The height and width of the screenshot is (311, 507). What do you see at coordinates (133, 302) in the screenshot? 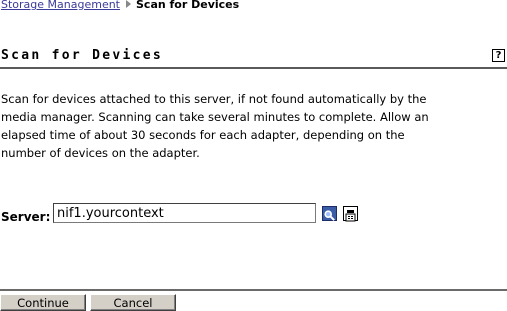
I see `cancel-button: Cancel` at bounding box center [133, 302].